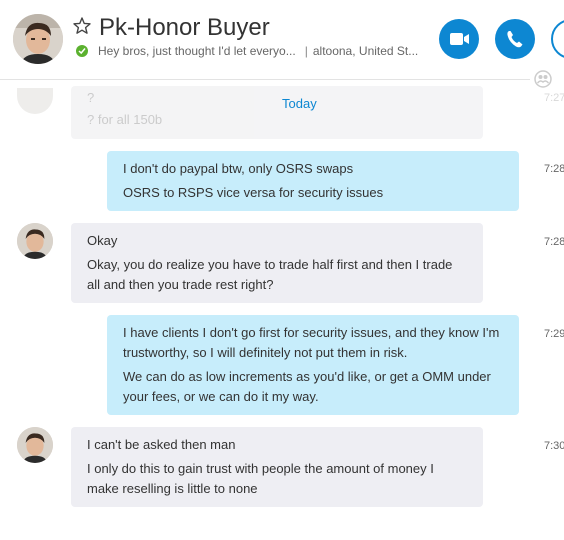 This screenshot has width=564, height=540. I want to click on add-people-button, so click(557, 39).